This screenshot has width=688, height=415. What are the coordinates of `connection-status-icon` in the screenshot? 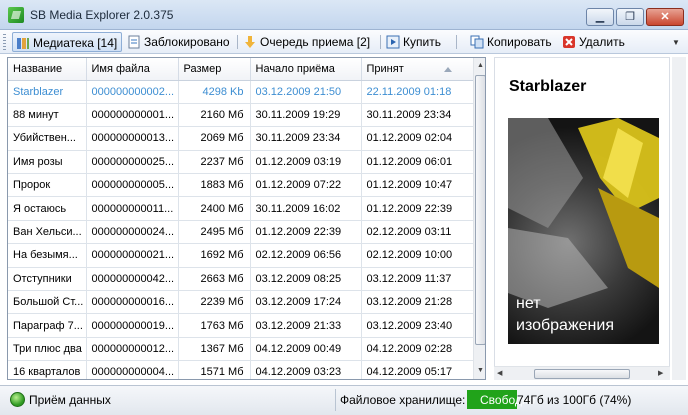 It's located at (17, 399).